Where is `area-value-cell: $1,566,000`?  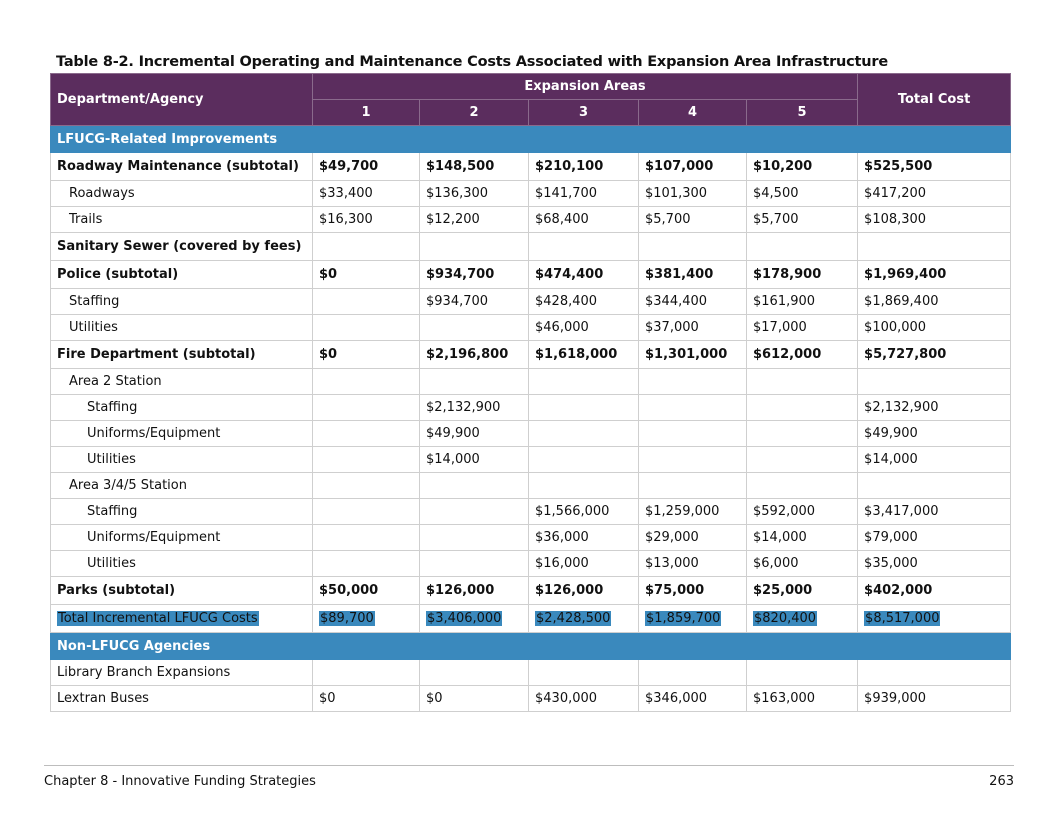 area-value-cell: $1,566,000 is located at coordinates (583, 511).